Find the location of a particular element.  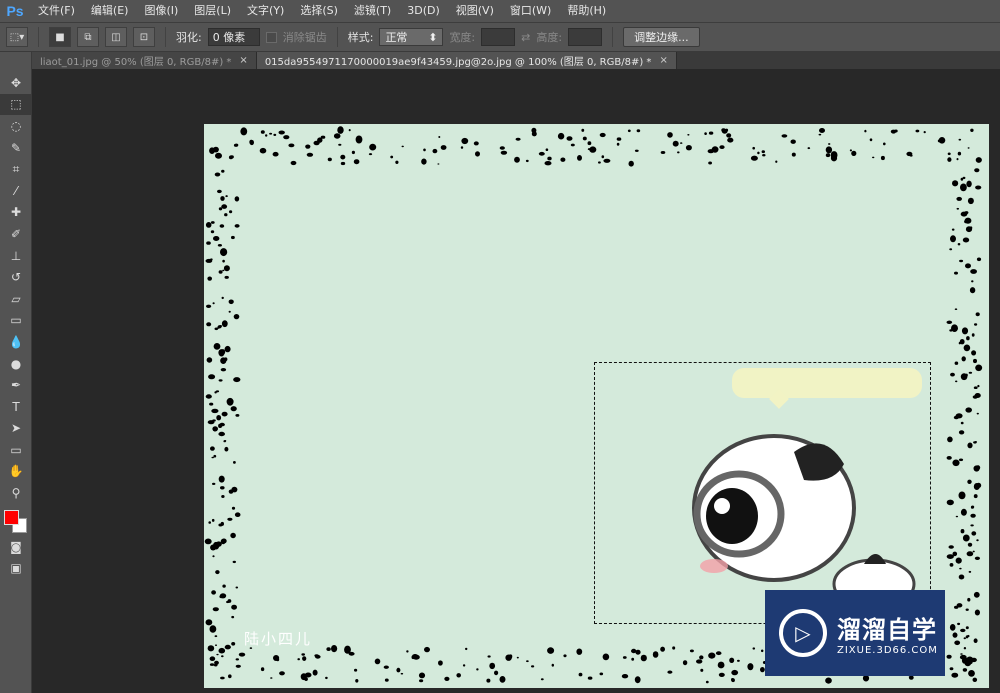

eraser-icon: ▱ is located at coordinates (16, 299).